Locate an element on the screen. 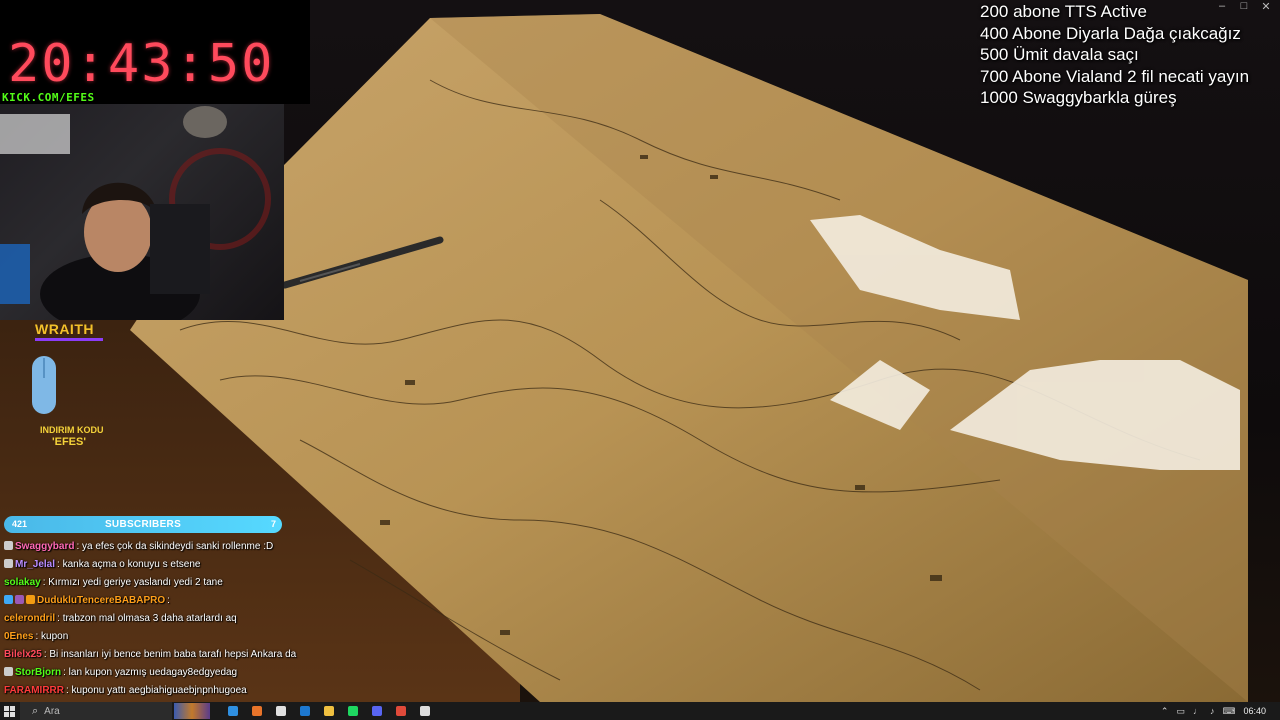 The height and width of the screenshot is (720, 1280). chat-username: celerondril is located at coordinates (30, 618).